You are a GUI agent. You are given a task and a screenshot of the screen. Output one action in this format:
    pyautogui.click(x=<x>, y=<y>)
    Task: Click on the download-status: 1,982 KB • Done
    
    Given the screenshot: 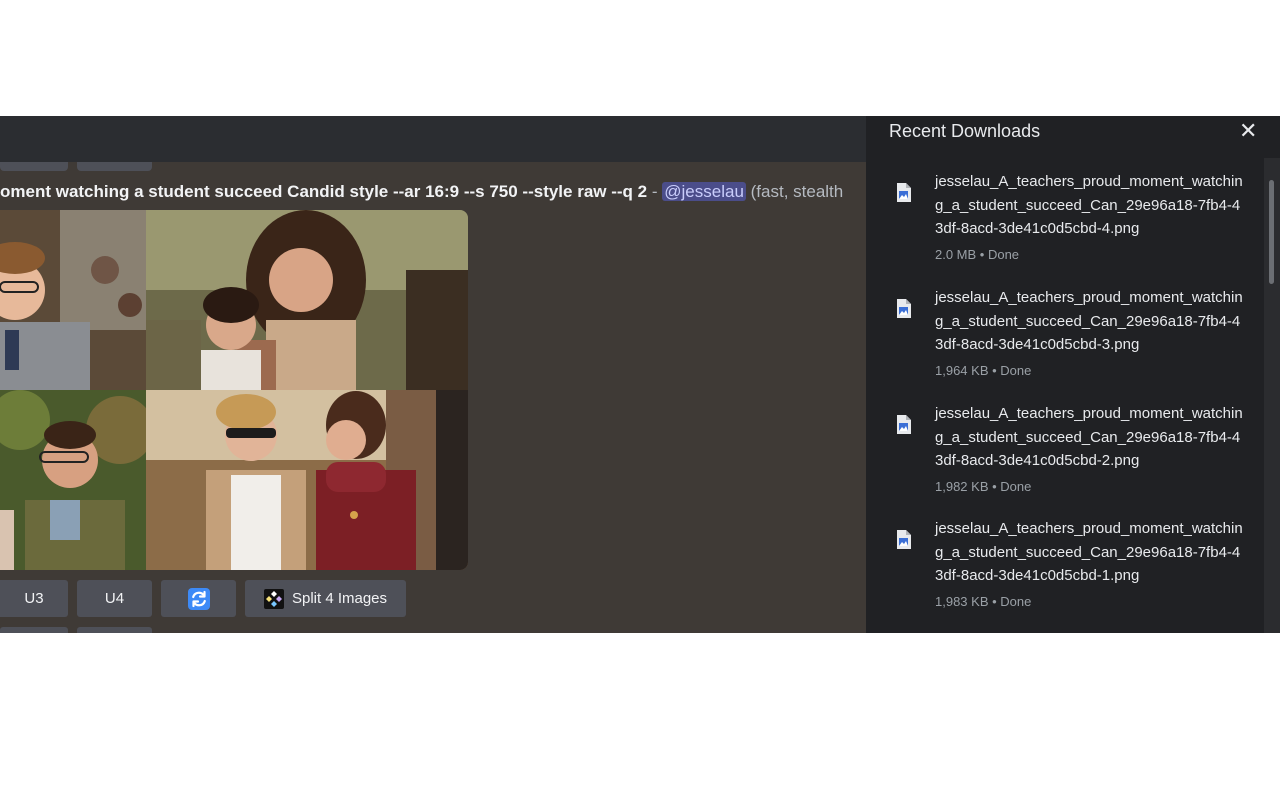 What is the action you would take?
    pyautogui.click(x=983, y=486)
    